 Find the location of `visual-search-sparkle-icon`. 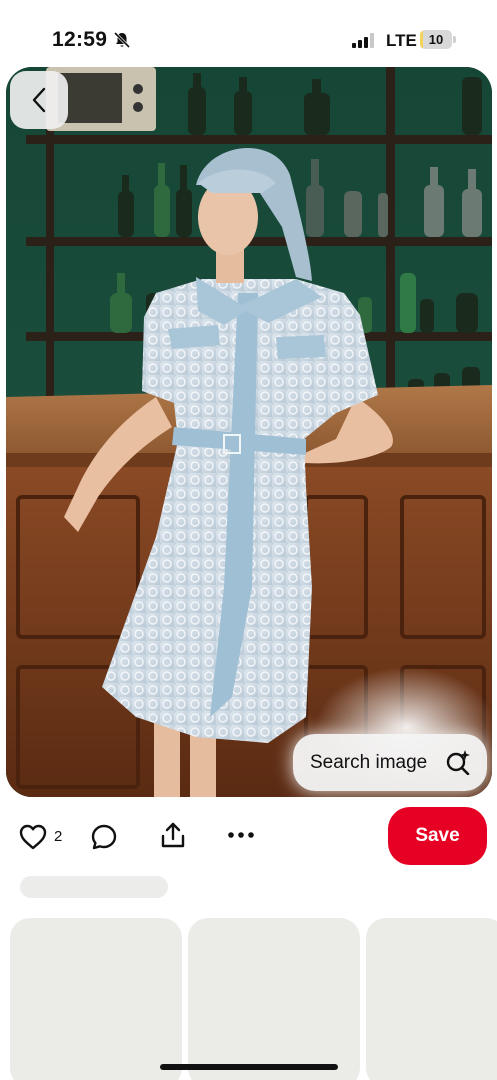

visual-search-sparkle-icon is located at coordinates (458, 762).